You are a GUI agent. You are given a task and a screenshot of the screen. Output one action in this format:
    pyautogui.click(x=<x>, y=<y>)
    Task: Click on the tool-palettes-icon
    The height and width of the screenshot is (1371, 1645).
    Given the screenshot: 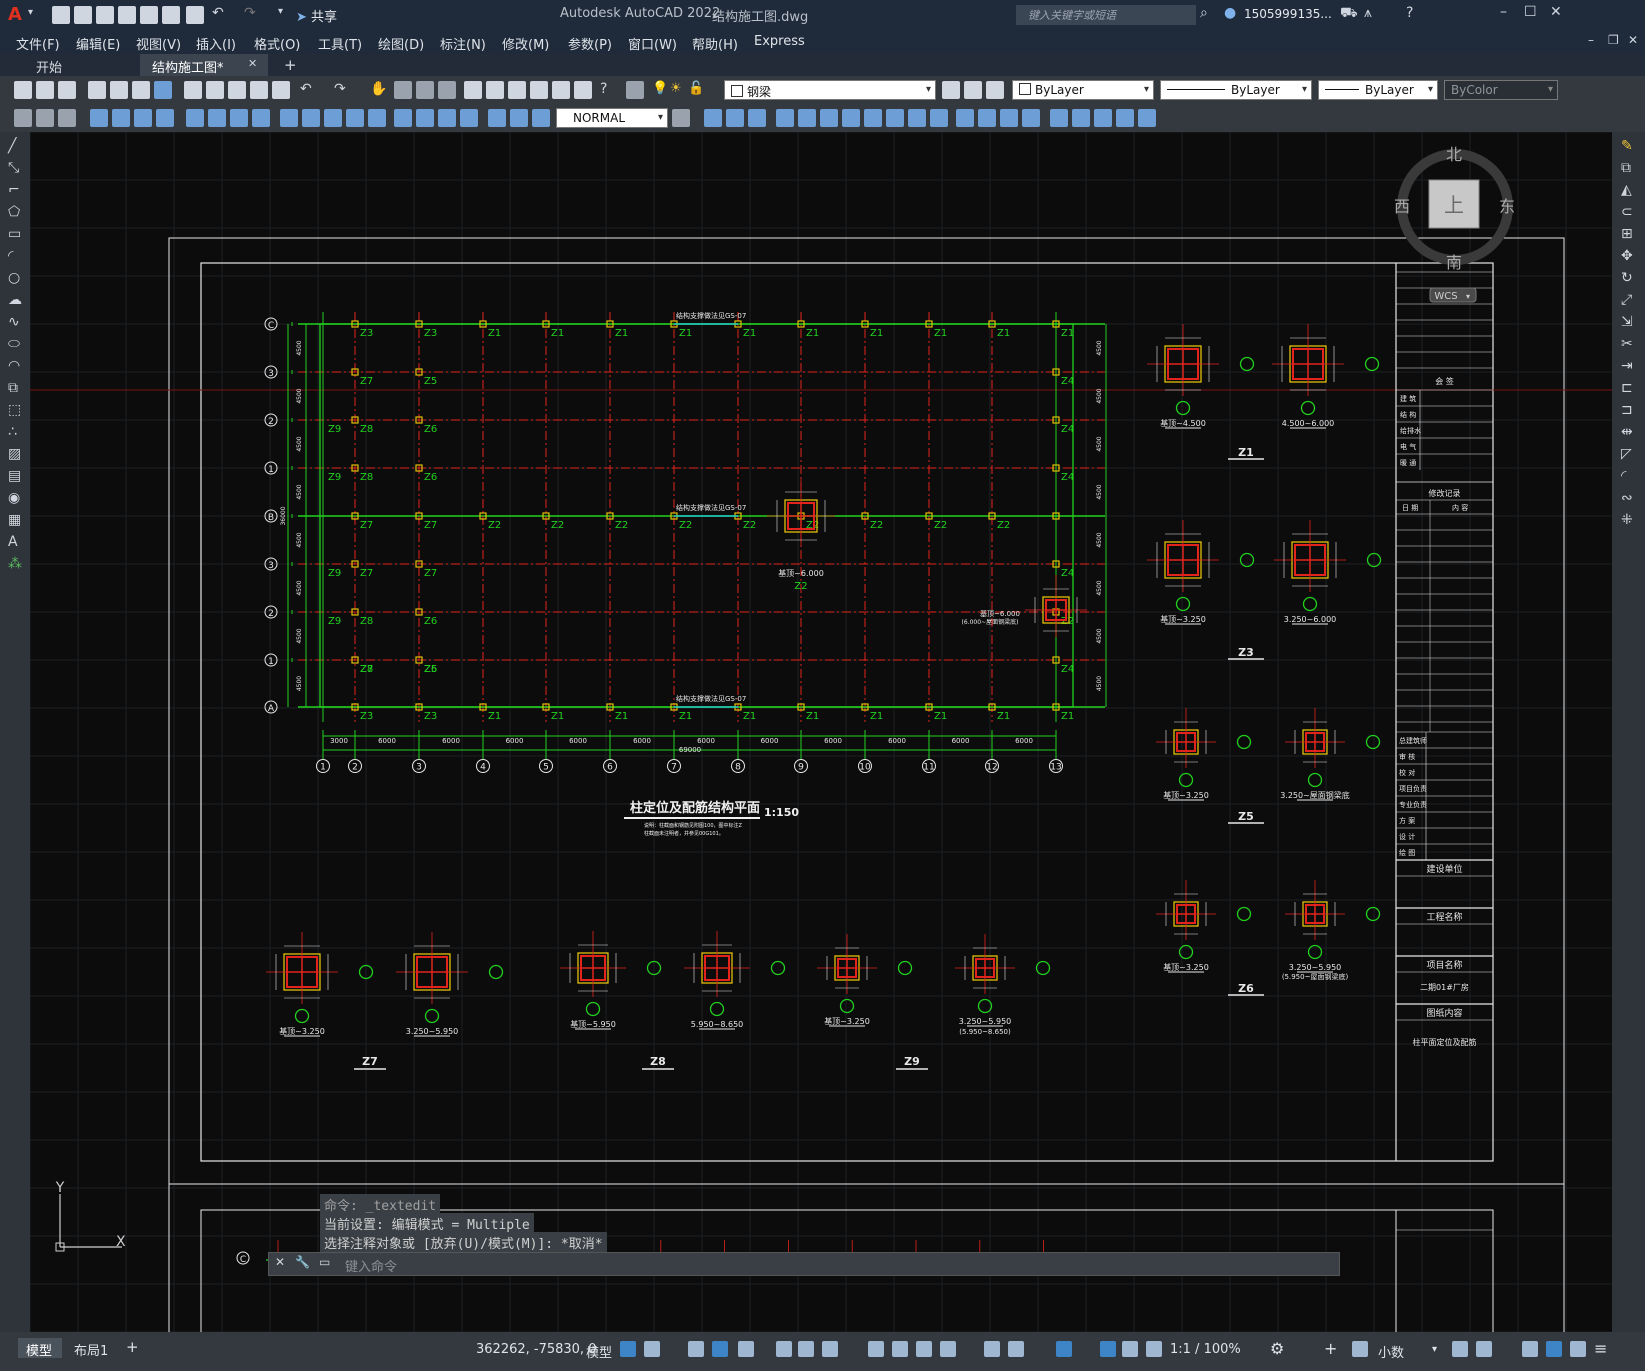 What is the action you would take?
    pyautogui.click(x=517, y=90)
    